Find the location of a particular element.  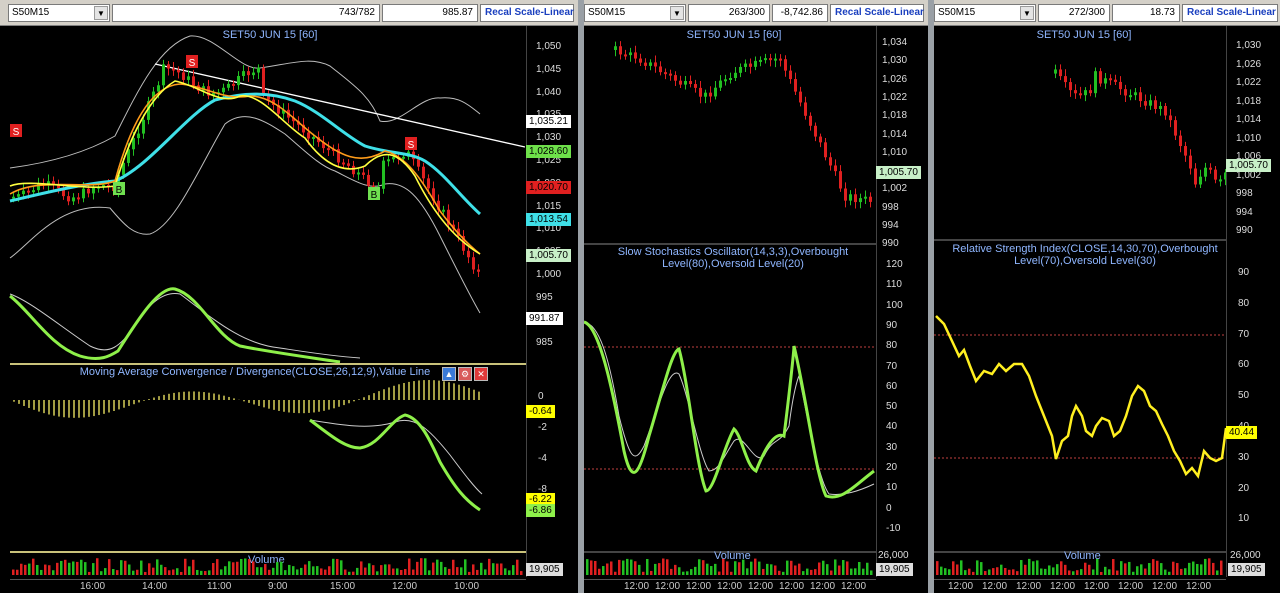

last-value: -8,742.86 is located at coordinates (800, 13).